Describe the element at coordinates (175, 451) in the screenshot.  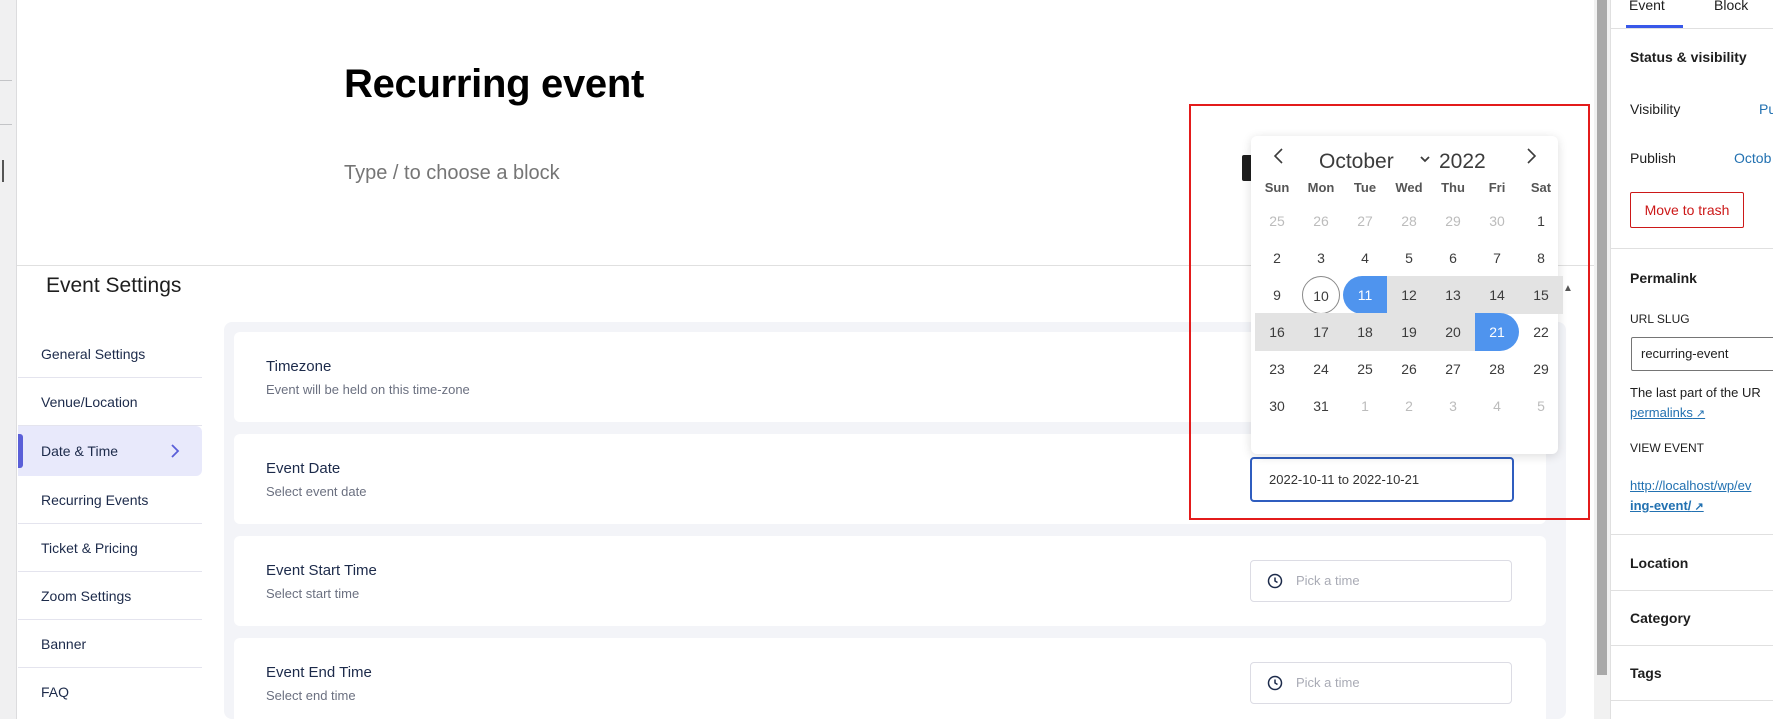
I see `chevron-right-icon` at that location.